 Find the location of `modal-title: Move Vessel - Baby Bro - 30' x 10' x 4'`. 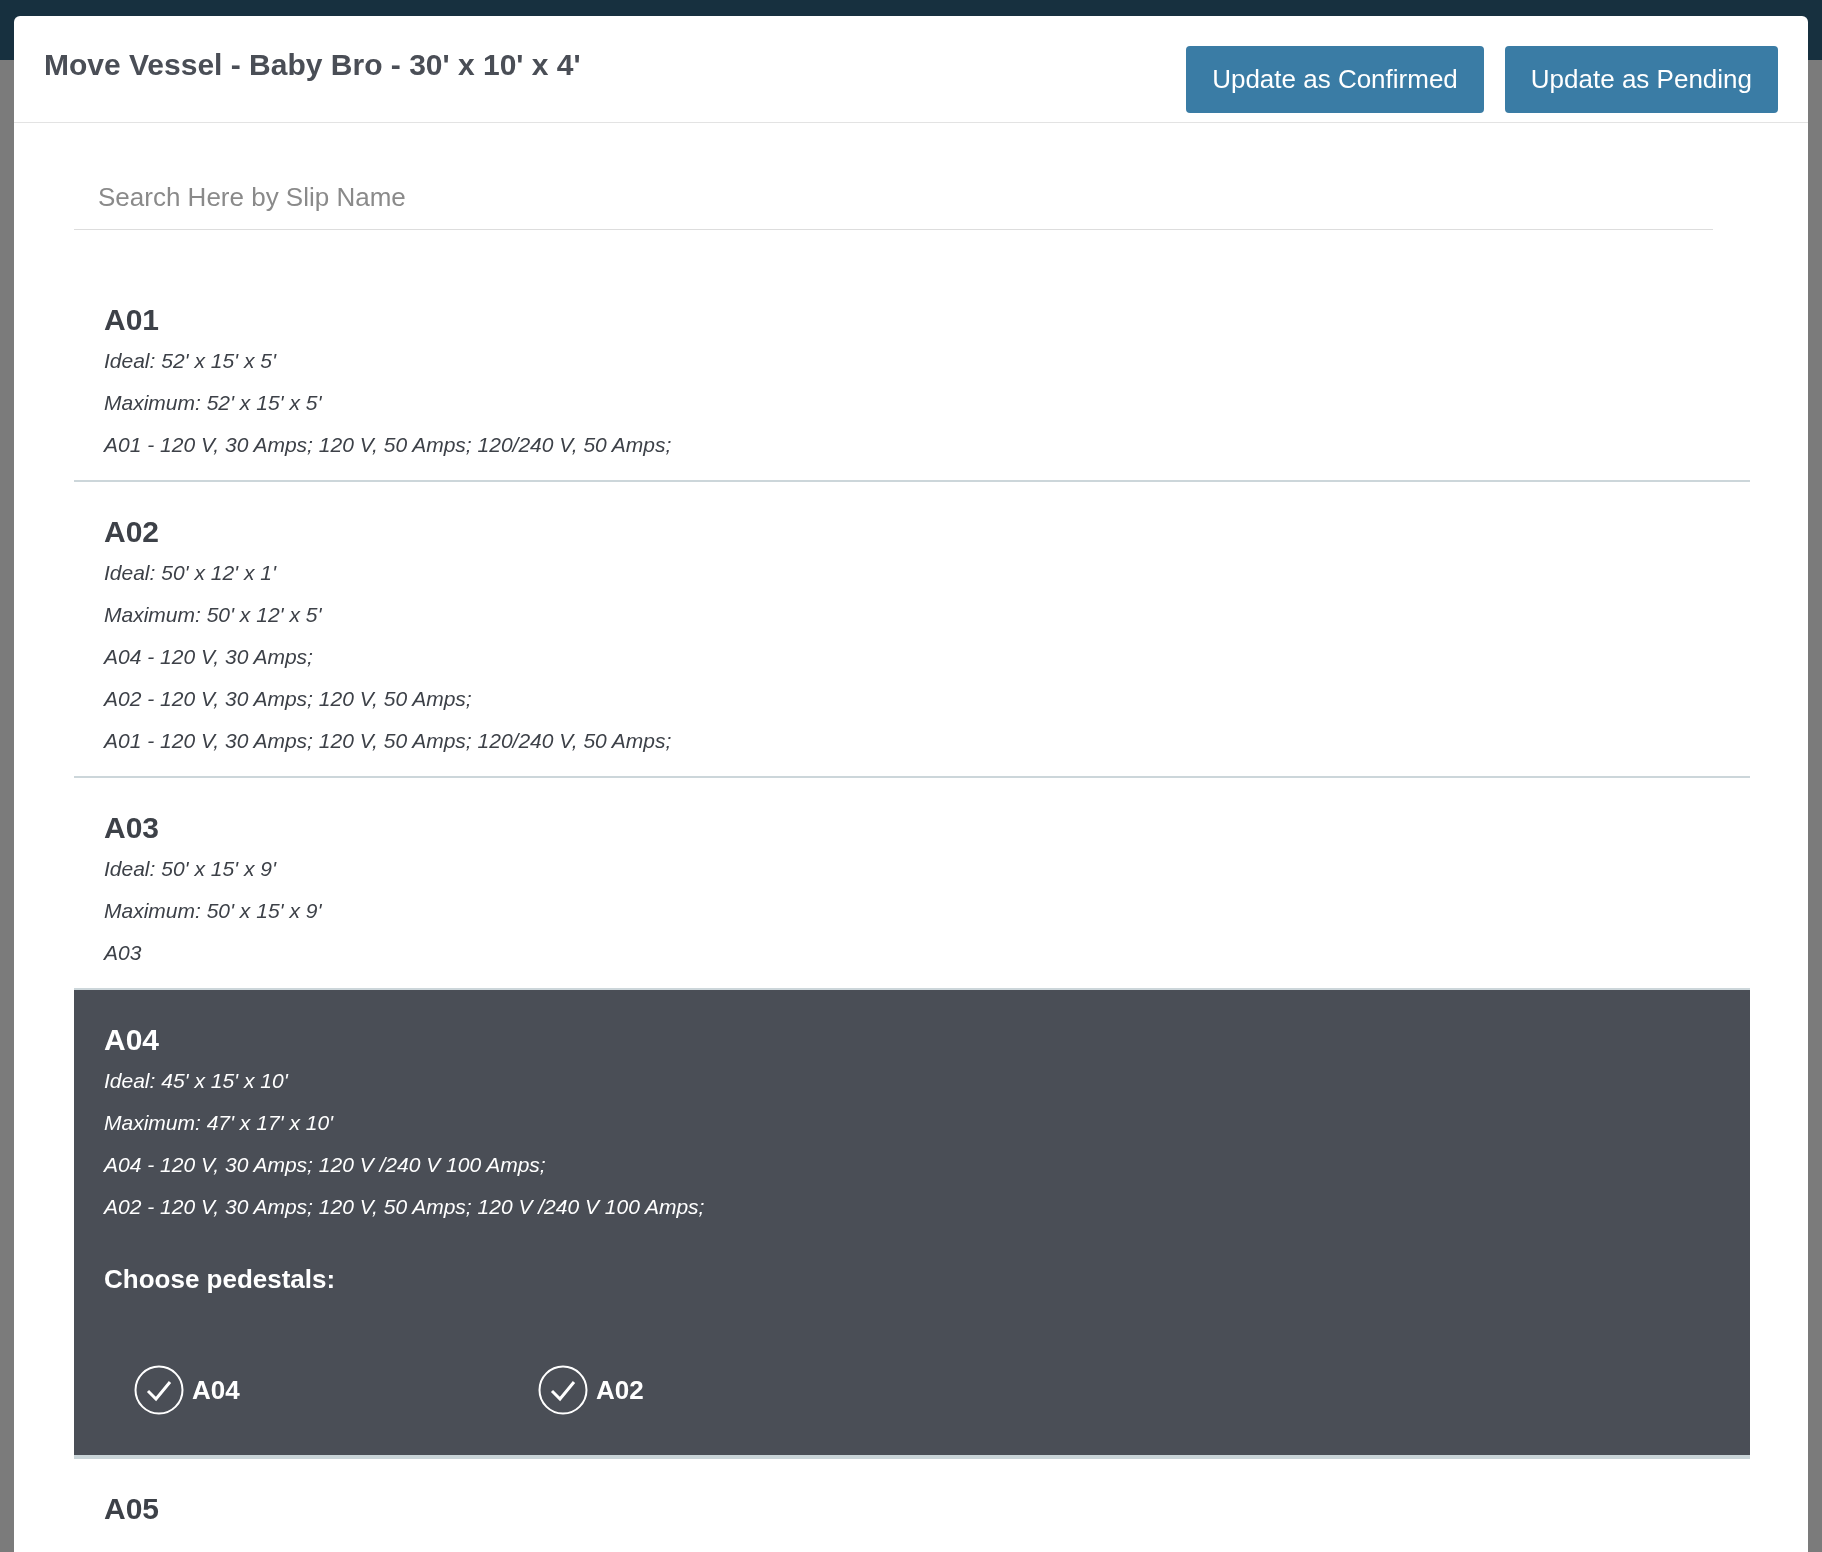

modal-title: Move Vessel - Baby Bro - 30' x 10' x 4' is located at coordinates (312, 65).